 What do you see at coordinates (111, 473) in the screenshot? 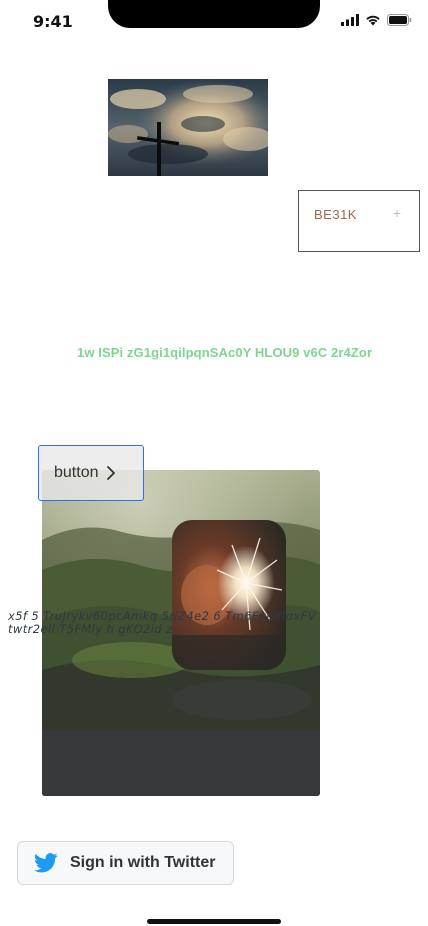
I see `chevron-right-icon` at bounding box center [111, 473].